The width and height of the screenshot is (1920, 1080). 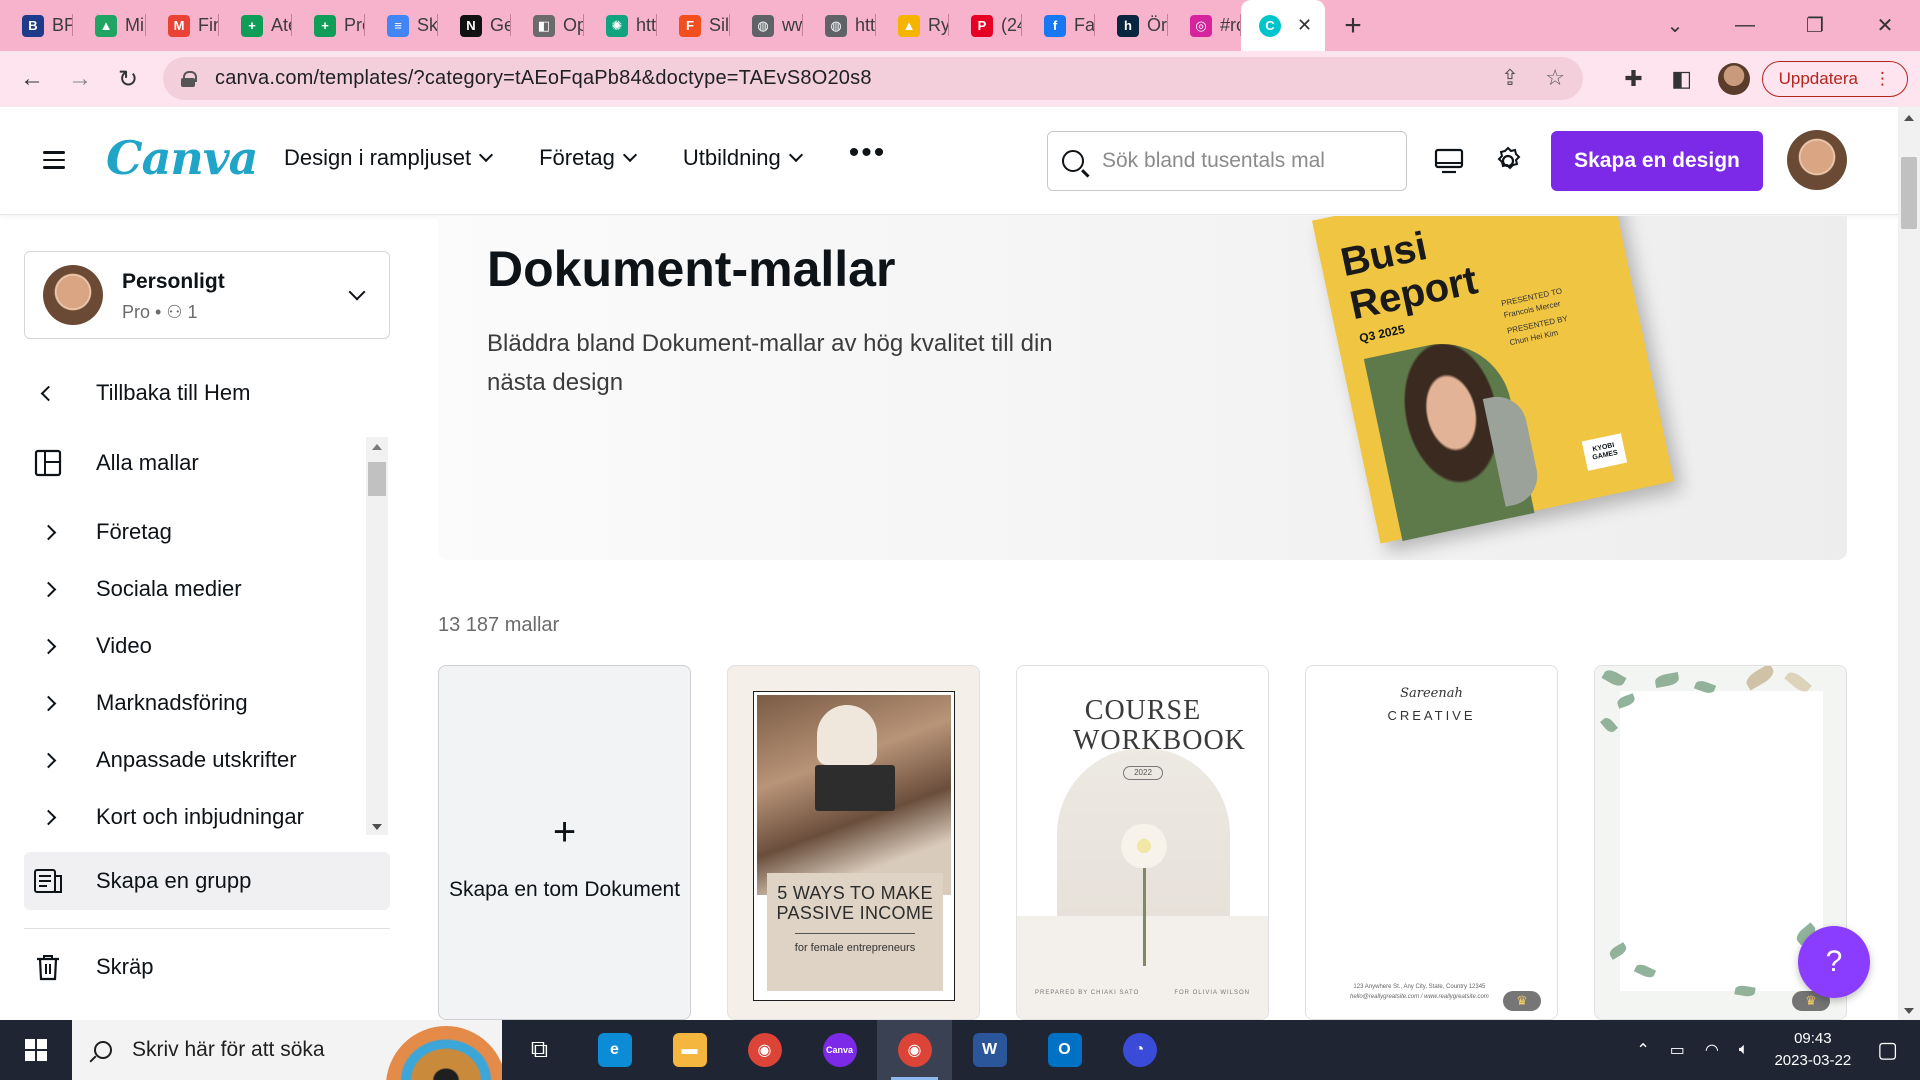 I want to click on sidebar-scrollbar-thumb, so click(x=377, y=479).